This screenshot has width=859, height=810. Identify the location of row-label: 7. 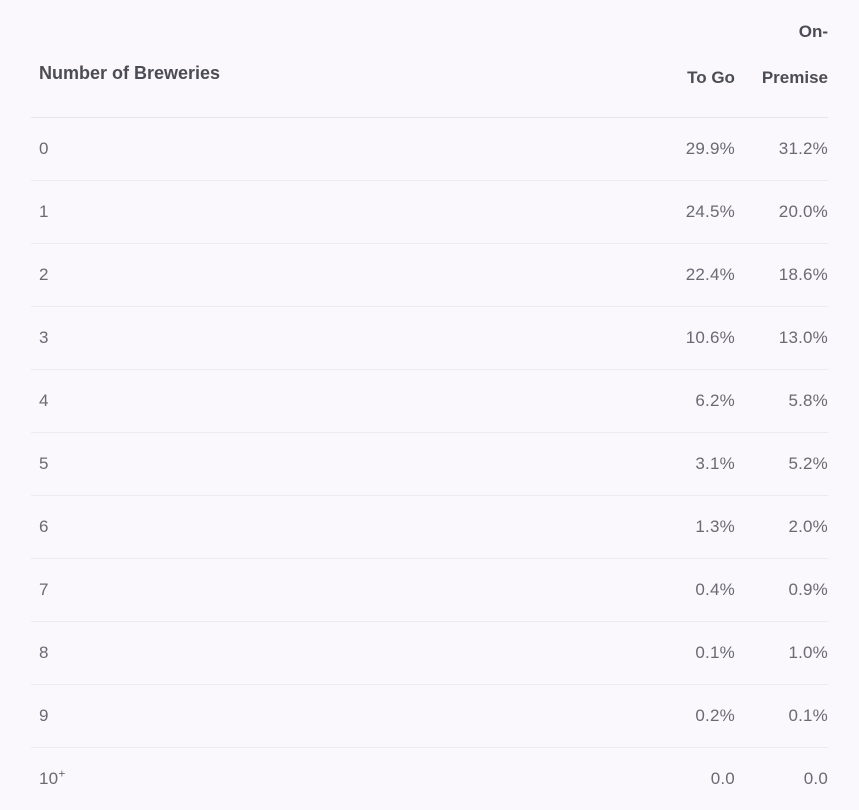
(348, 590).